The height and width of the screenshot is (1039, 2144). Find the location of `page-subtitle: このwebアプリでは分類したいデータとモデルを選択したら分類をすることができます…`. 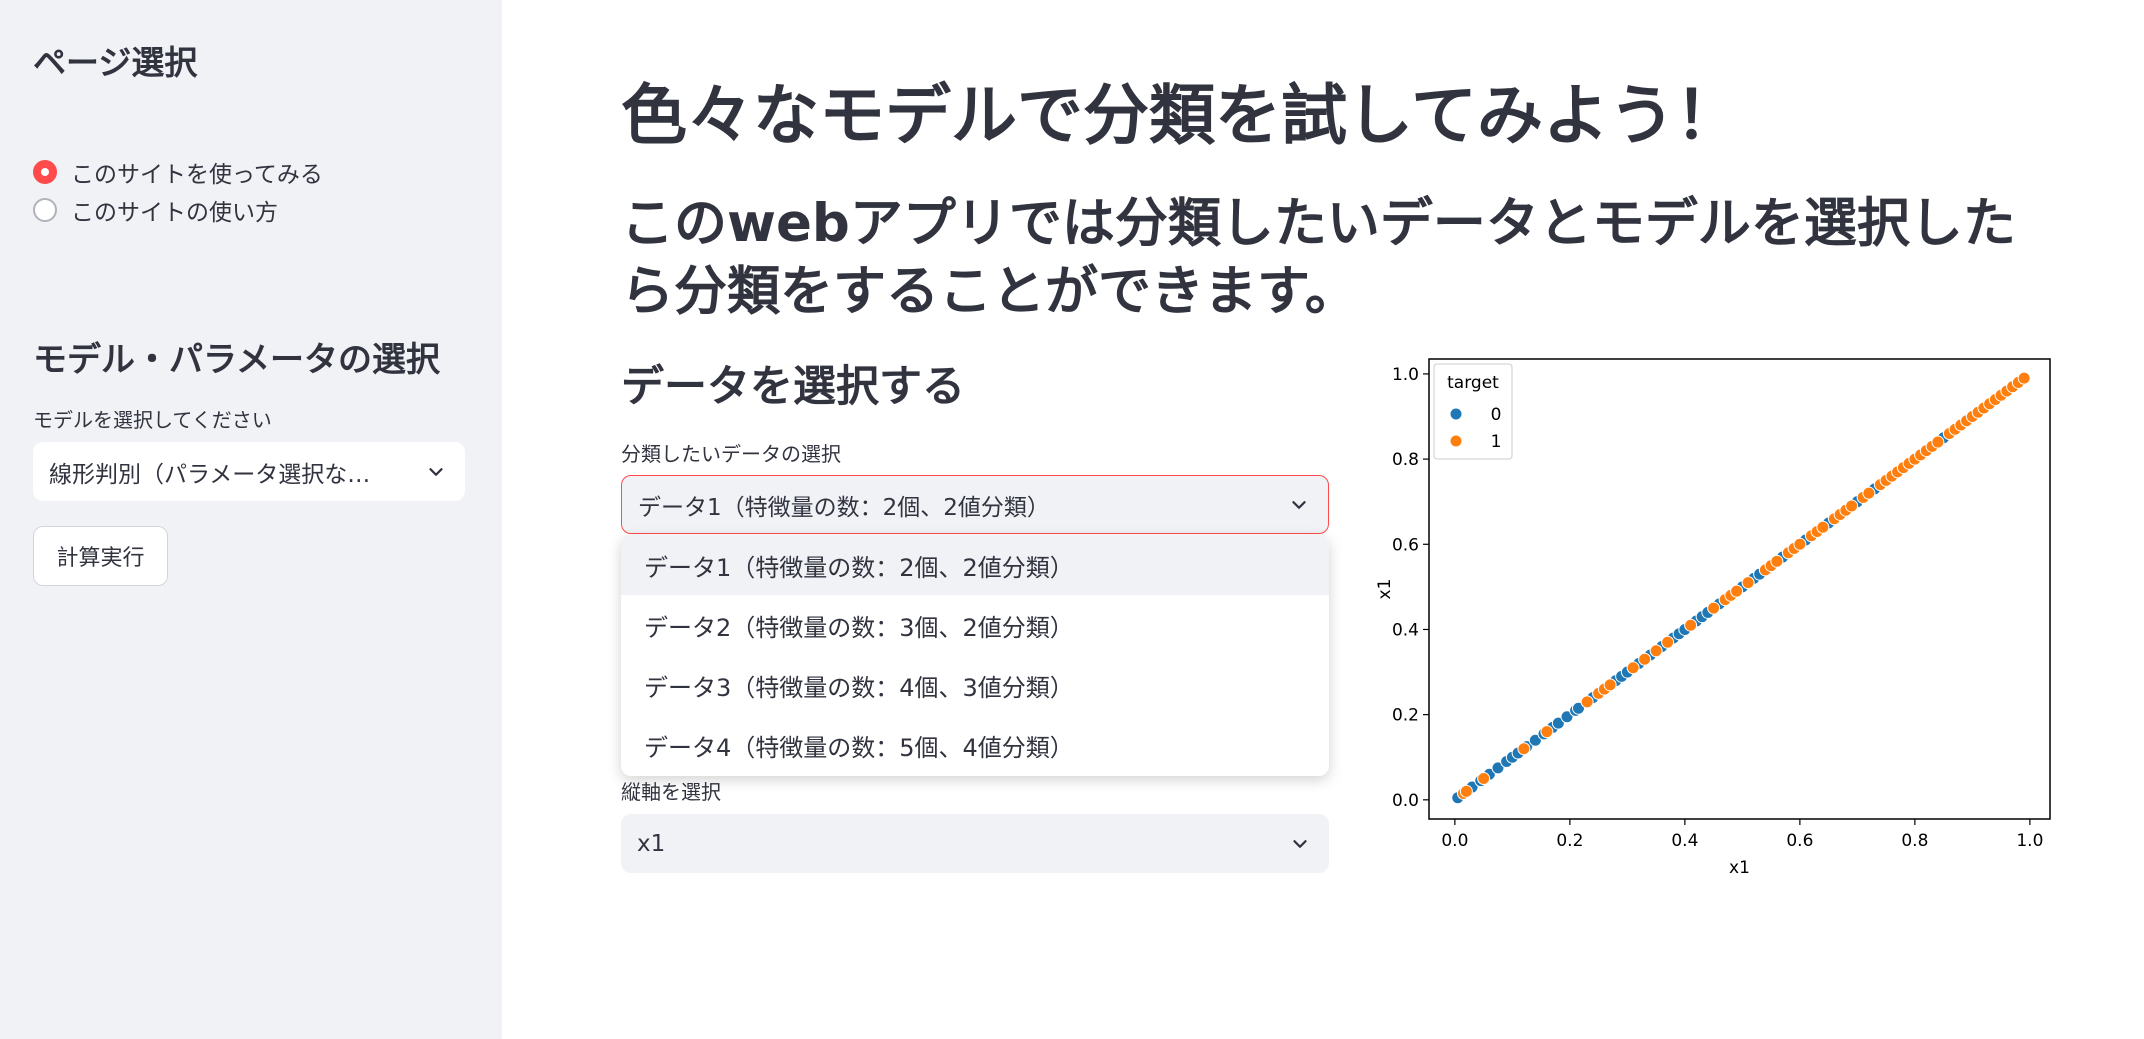

page-subtitle: このwebアプリでは分類したいデータとモデルを選択したら分類をすることができます… is located at coordinates (1318, 257).